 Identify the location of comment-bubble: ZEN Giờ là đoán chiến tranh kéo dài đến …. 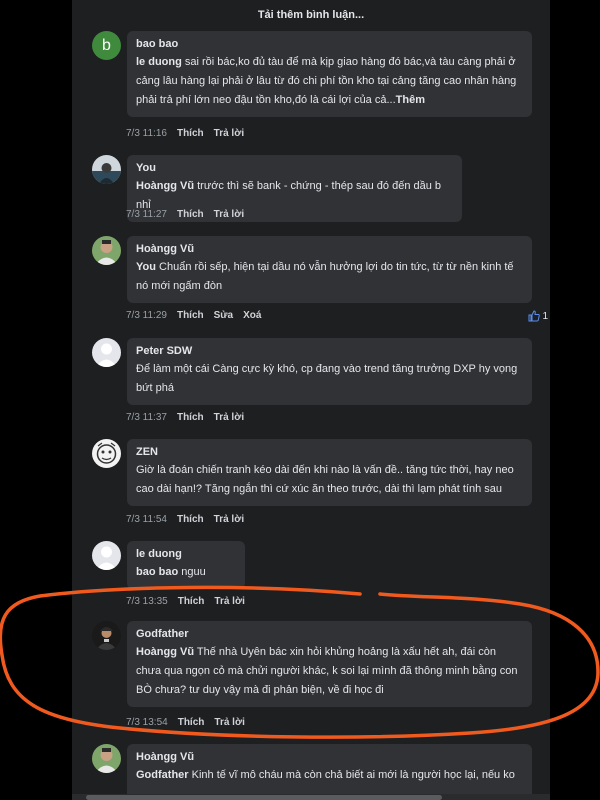
(329, 472).